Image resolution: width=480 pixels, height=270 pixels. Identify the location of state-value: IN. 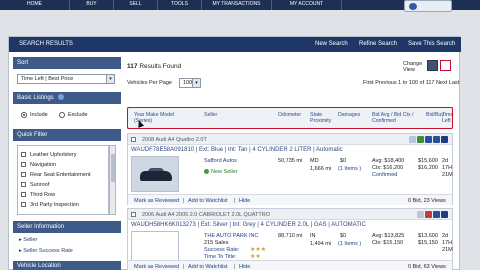
(313, 236).